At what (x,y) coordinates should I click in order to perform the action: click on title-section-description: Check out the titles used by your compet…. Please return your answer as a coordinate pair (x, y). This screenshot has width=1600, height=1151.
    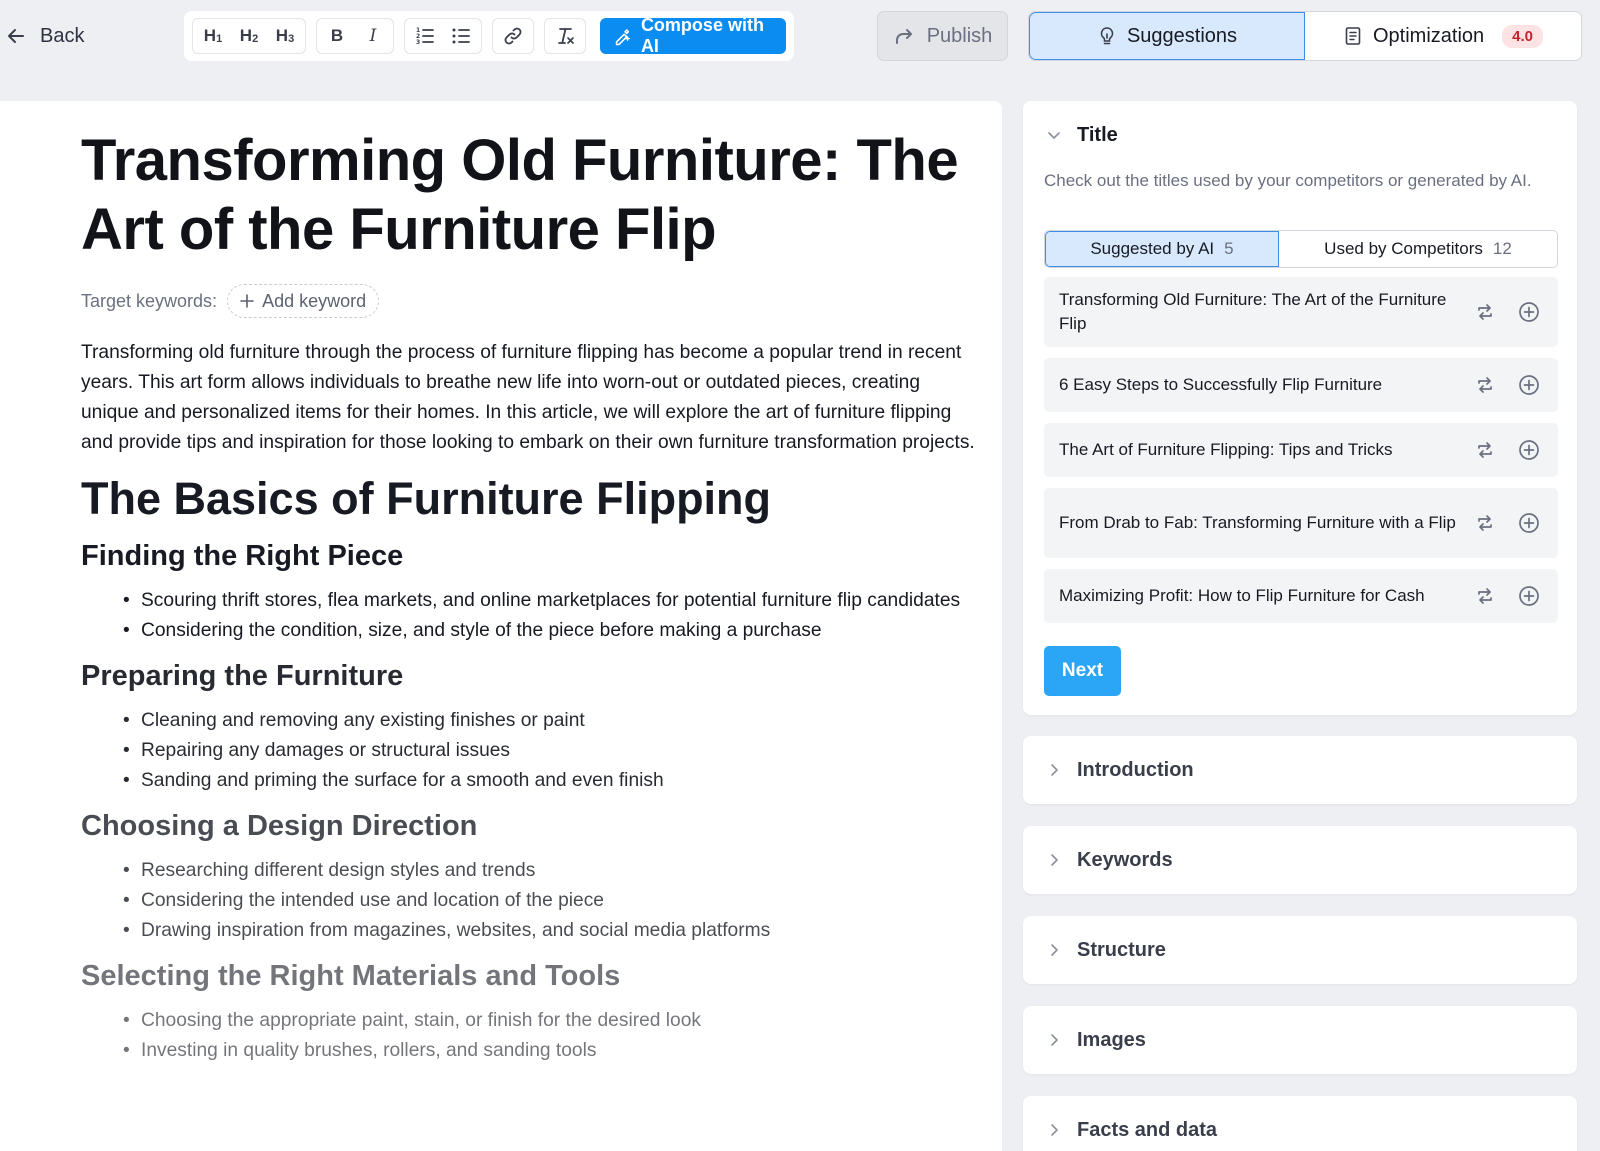
    Looking at the image, I should click on (1288, 180).